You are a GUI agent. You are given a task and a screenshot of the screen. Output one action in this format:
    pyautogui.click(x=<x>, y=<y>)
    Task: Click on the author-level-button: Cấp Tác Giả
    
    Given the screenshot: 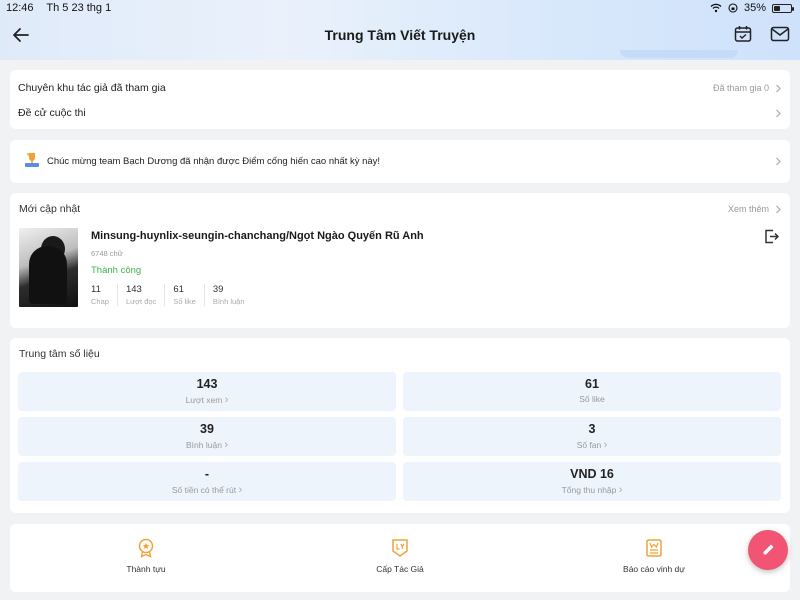 What is the action you would take?
    pyautogui.click(x=400, y=556)
    